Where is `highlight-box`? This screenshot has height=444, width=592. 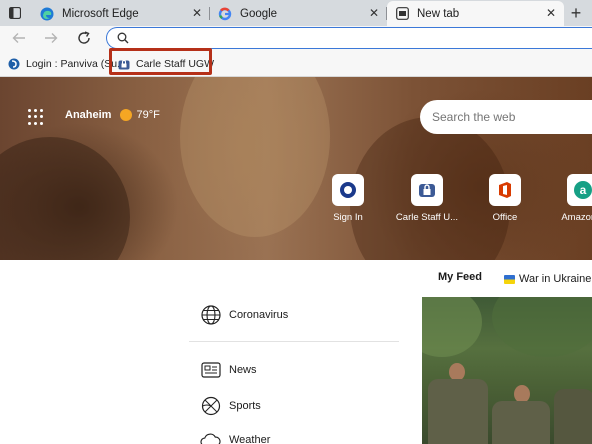 highlight-box is located at coordinates (160, 61).